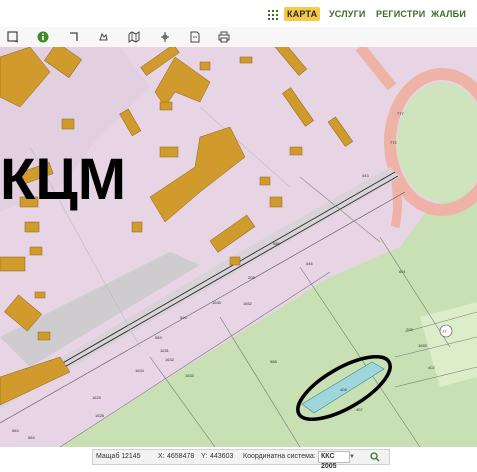 Image resolution: width=477 pixels, height=472 pixels. I want to click on parcel-number: 1653, so click(423, 345).